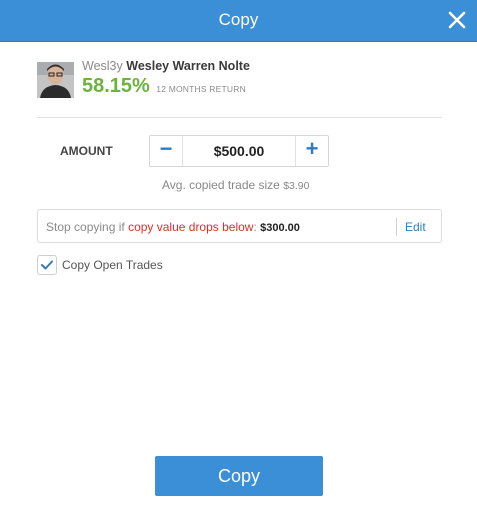 This screenshot has width=477, height=524. What do you see at coordinates (87, 227) in the screenshot?
I see `stop-loss-prefix: Stop copying if` at bounding box center [87, 227].